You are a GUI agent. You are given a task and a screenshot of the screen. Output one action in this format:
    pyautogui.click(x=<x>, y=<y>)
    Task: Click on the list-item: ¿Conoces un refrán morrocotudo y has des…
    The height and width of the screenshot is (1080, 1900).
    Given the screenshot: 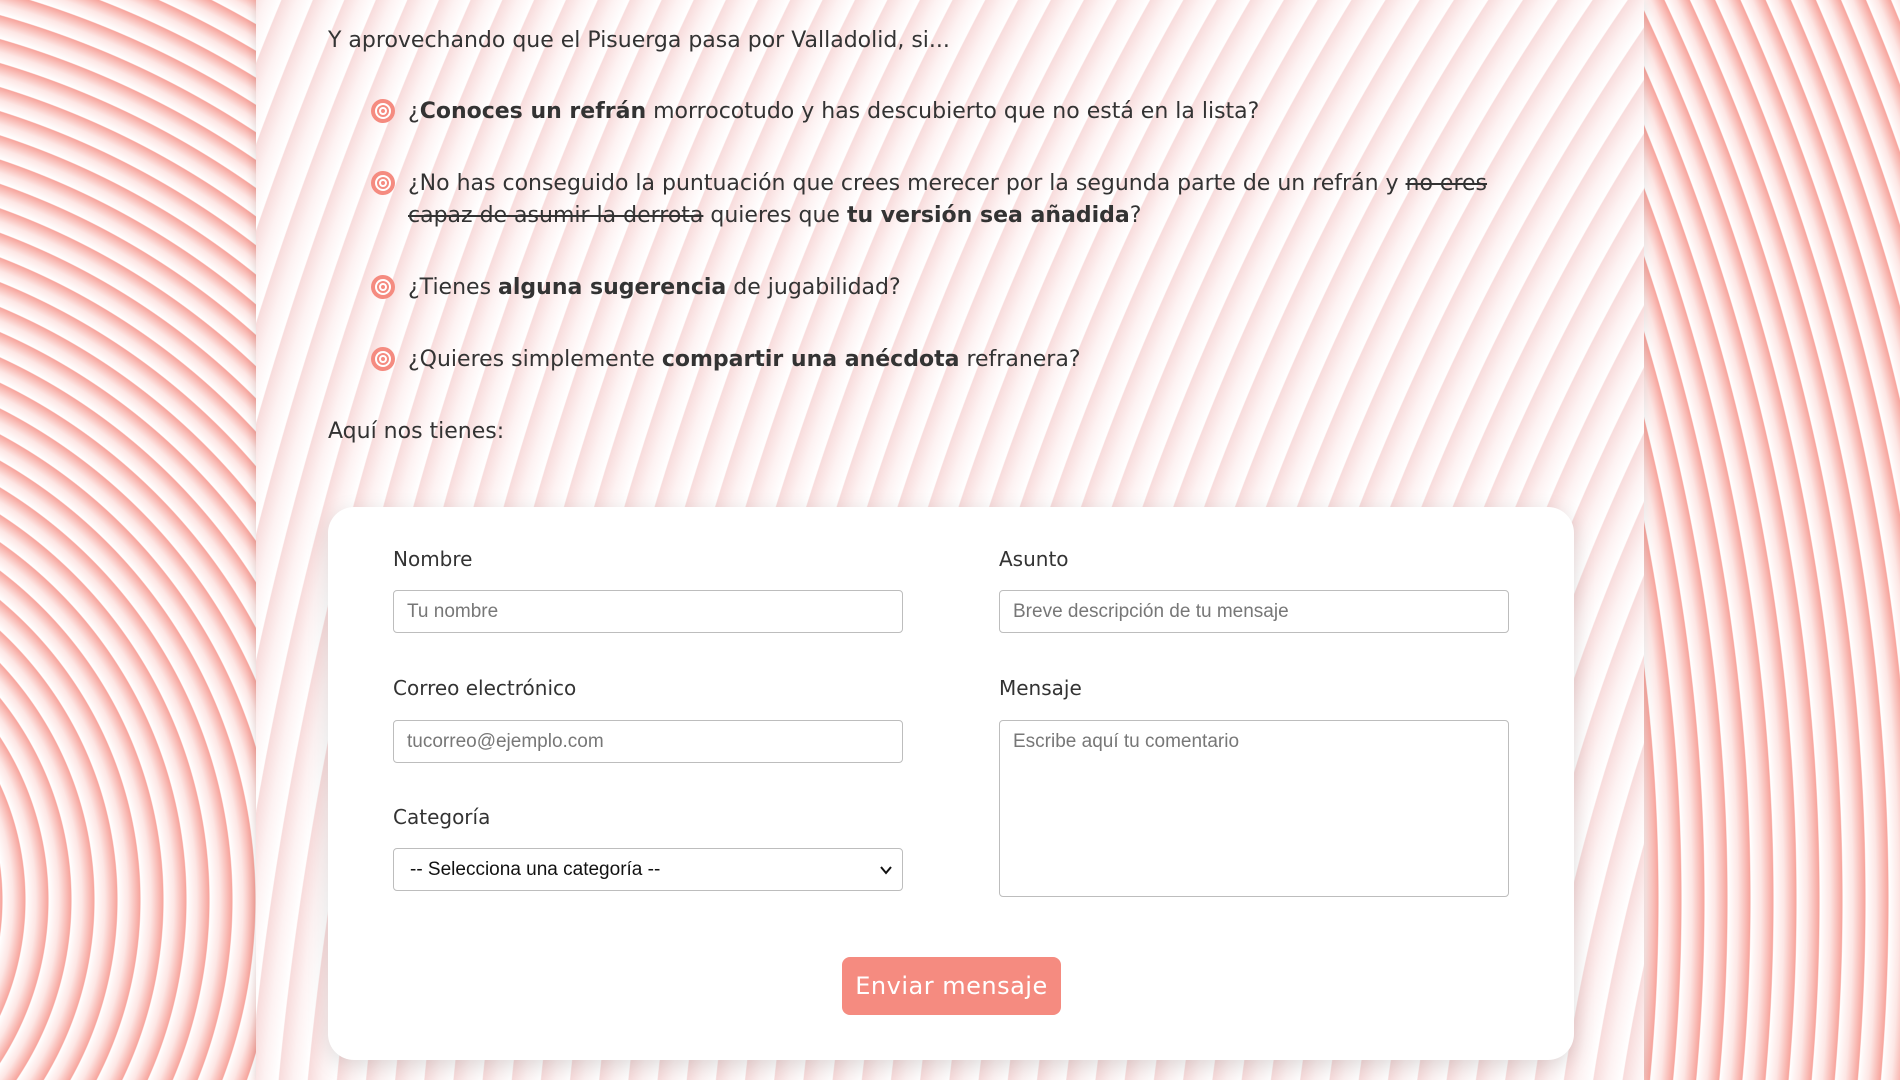 What is the action you would take?
    pyautogui.click(x=960, y=112)
    